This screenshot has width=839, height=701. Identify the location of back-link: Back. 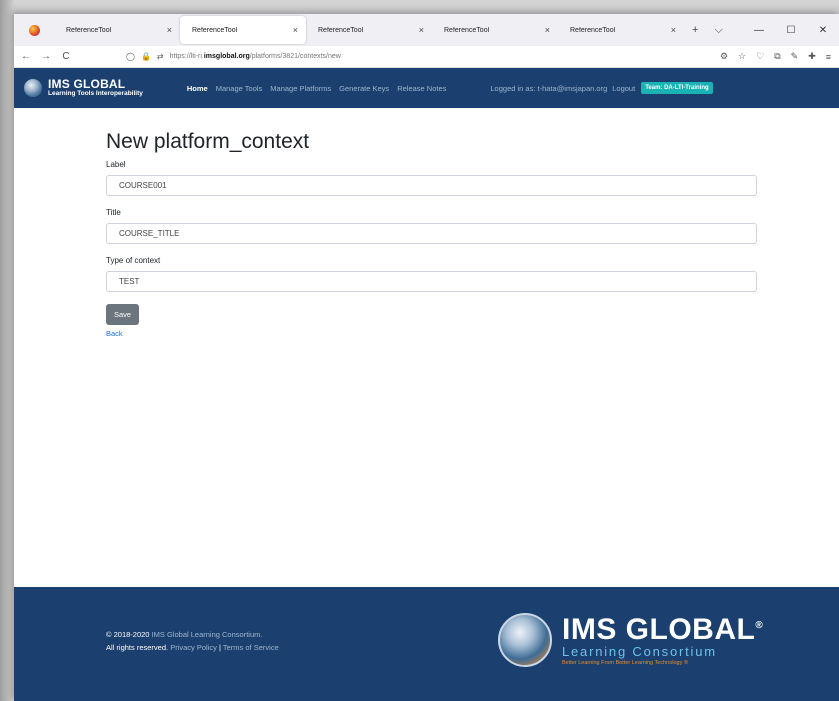
(472, 333).